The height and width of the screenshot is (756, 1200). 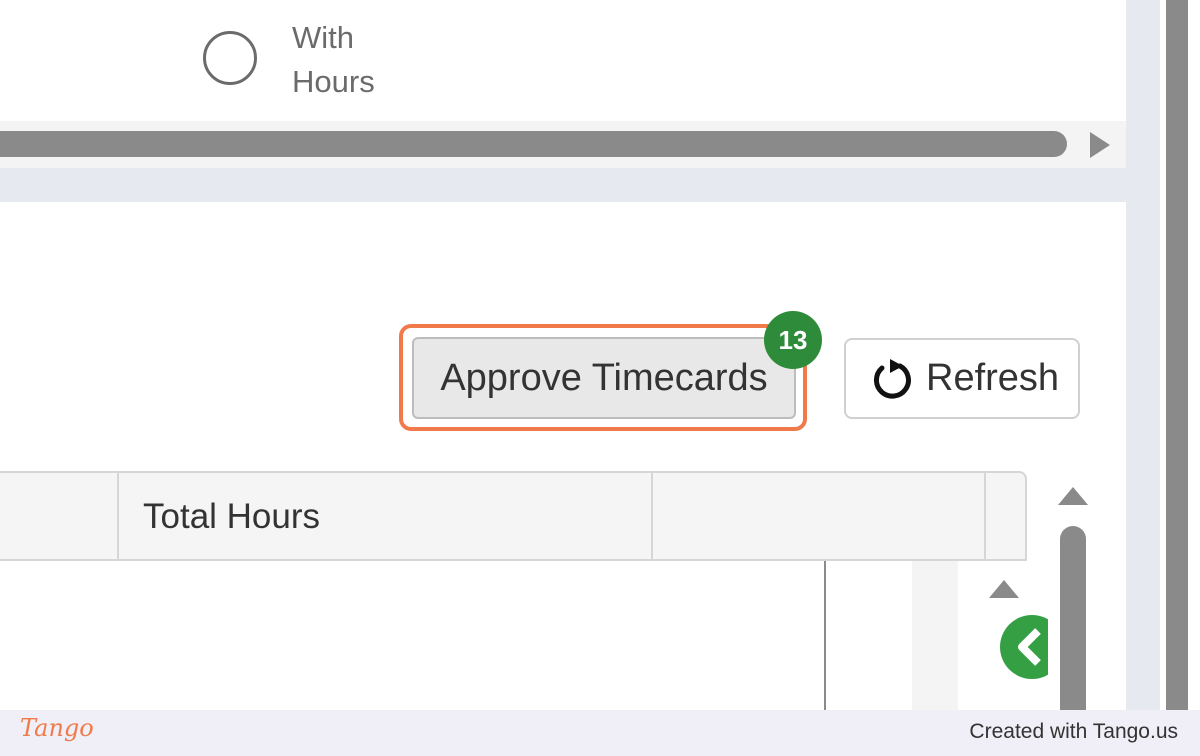 What do you see at coordinates (935, 635) in the screenshot?
I see `grid-body-gutter` at bounding box center [935, 635].